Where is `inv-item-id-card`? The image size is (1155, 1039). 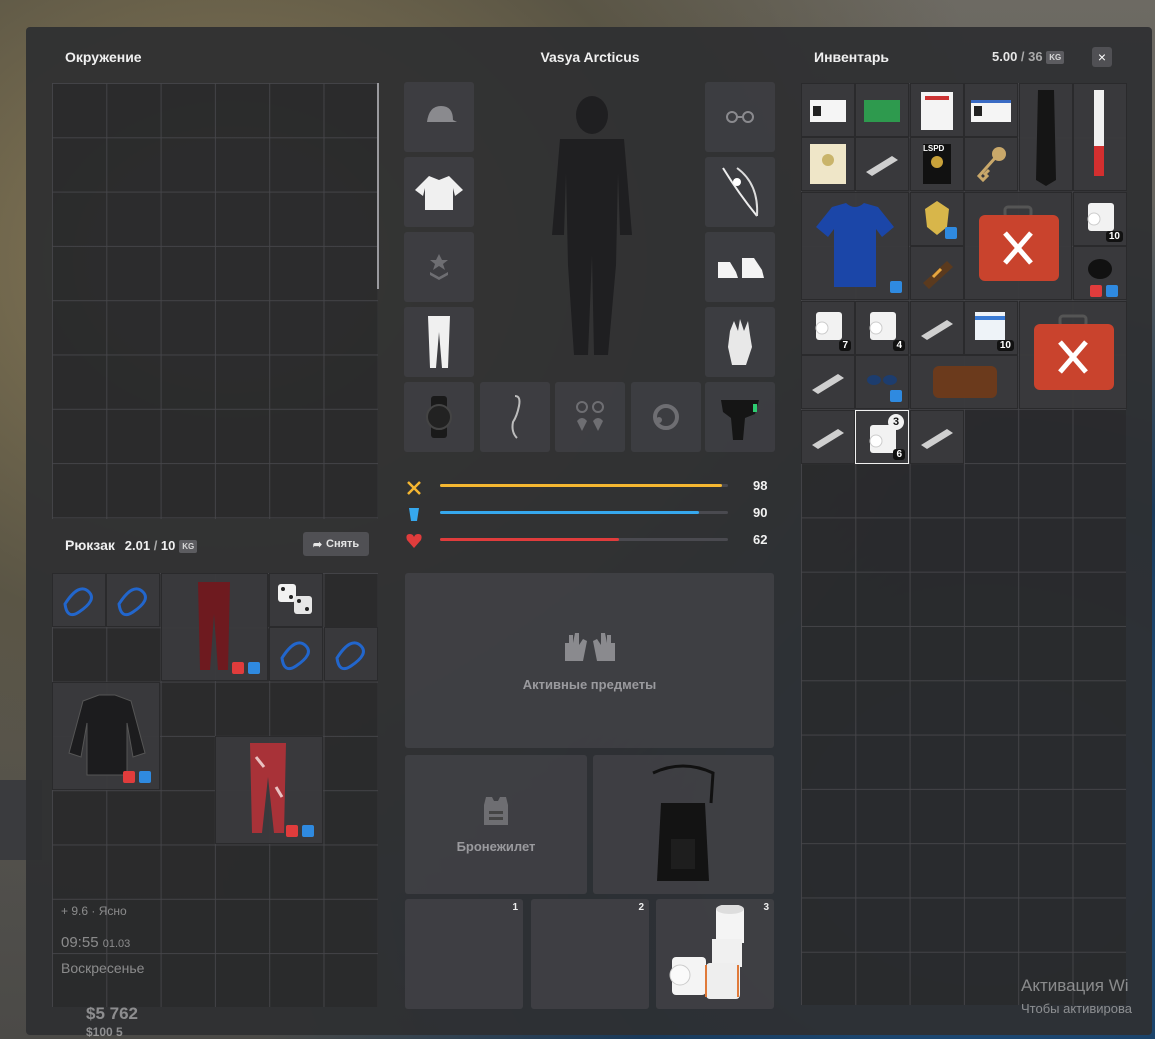
inv-item-id-card is located at coordinates (828, 110).